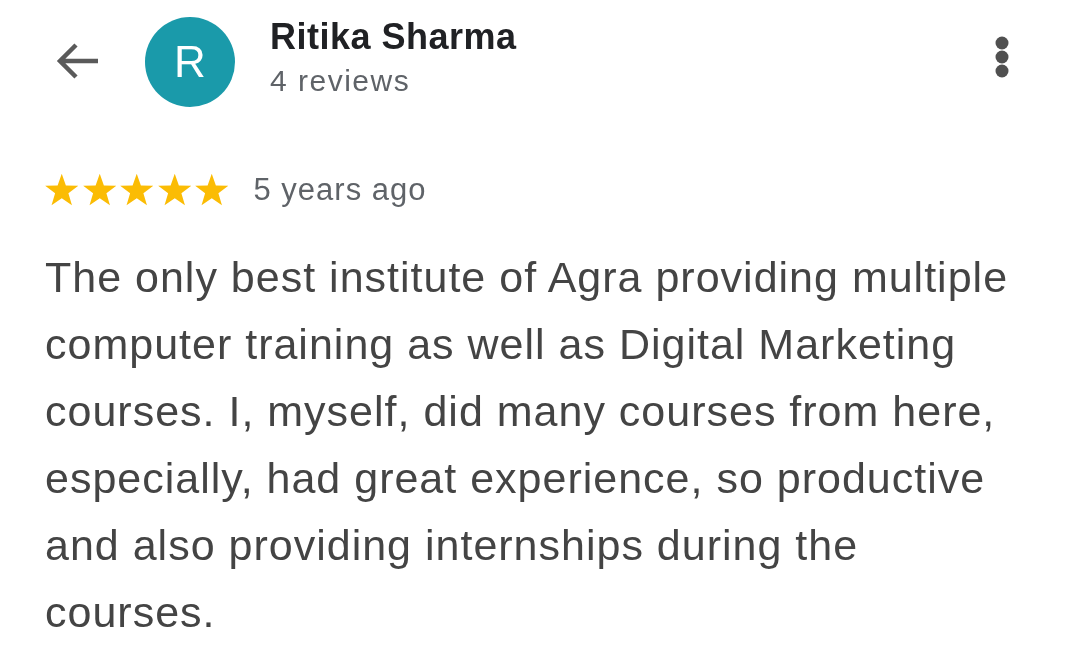  What do you see at coordinates (190, 62) in the screenshot?
I see `avatar: R` at bounding box center [190, 62].